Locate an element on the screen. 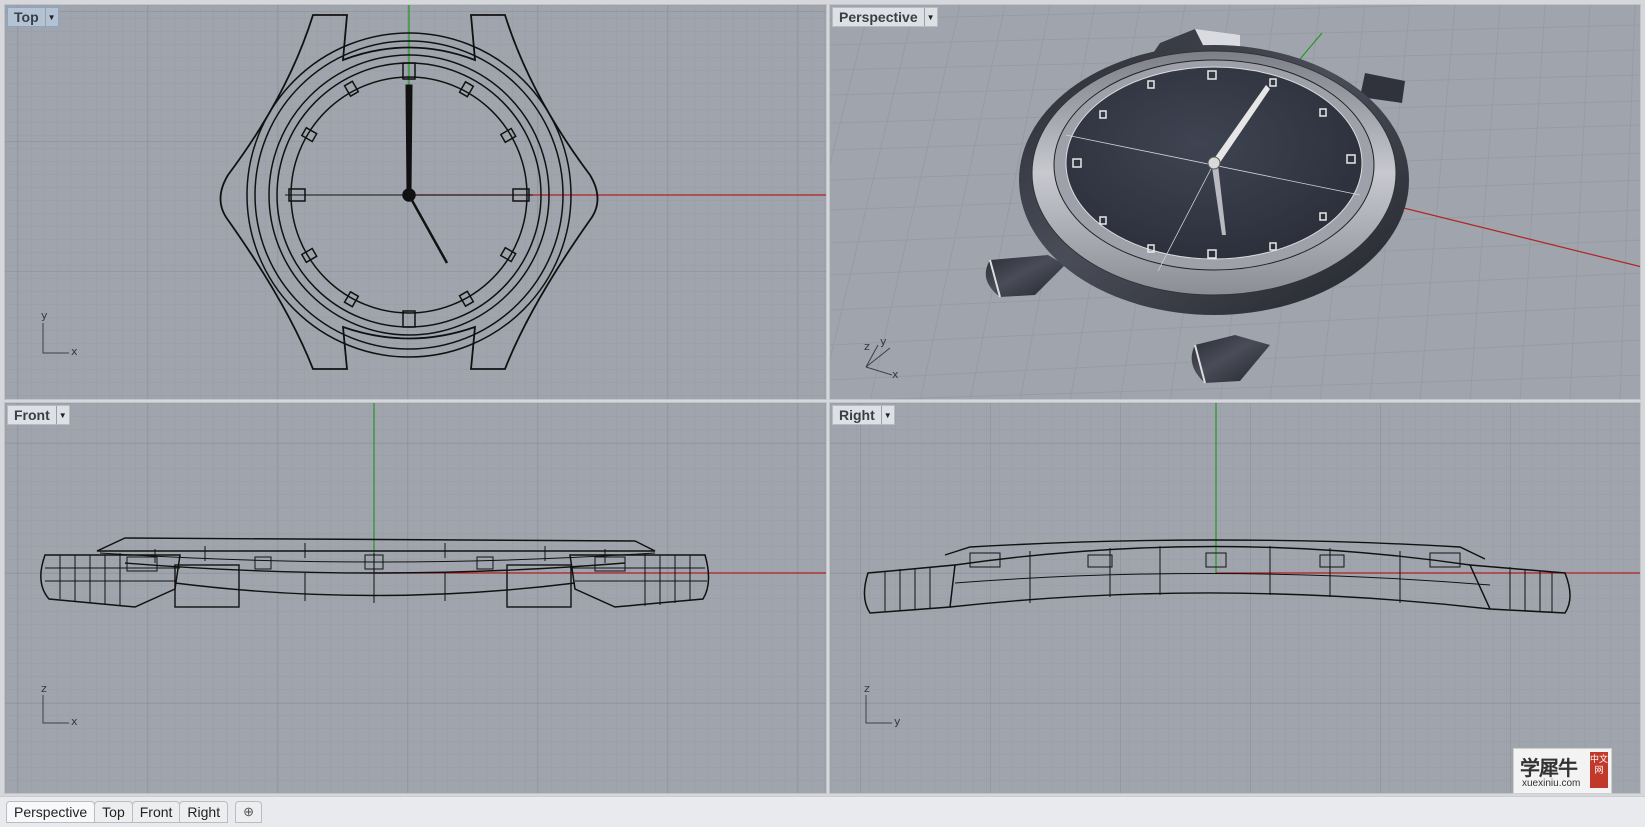  viewport-title-front: Front ▼ is located at coordinates (38, 415).